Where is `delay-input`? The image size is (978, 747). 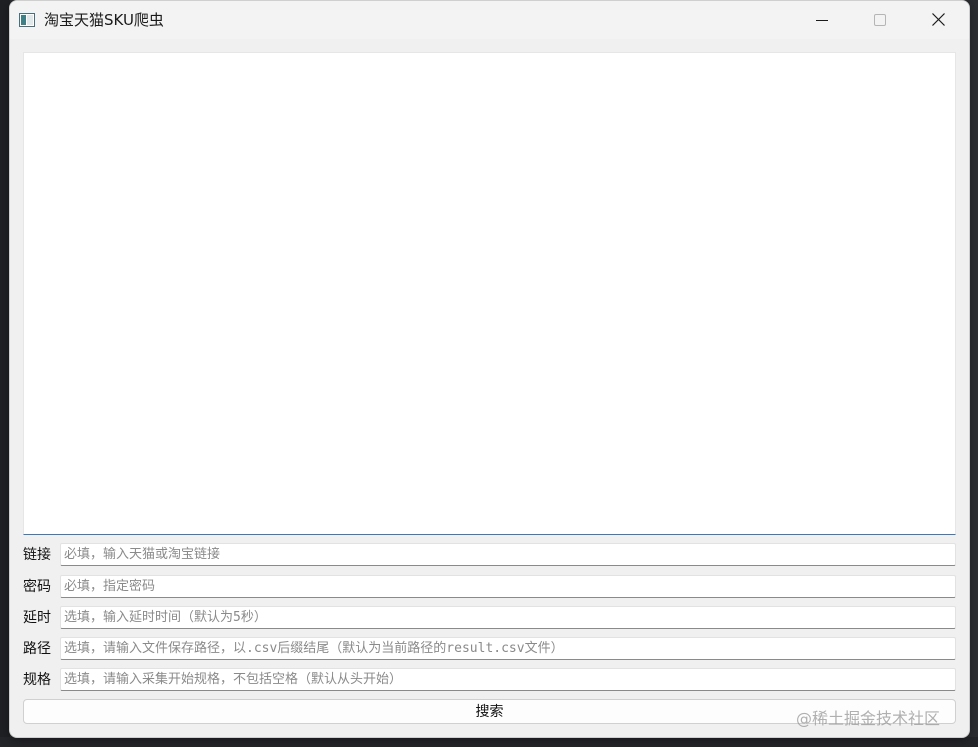
delay-input is located at coordinates (508, 617).